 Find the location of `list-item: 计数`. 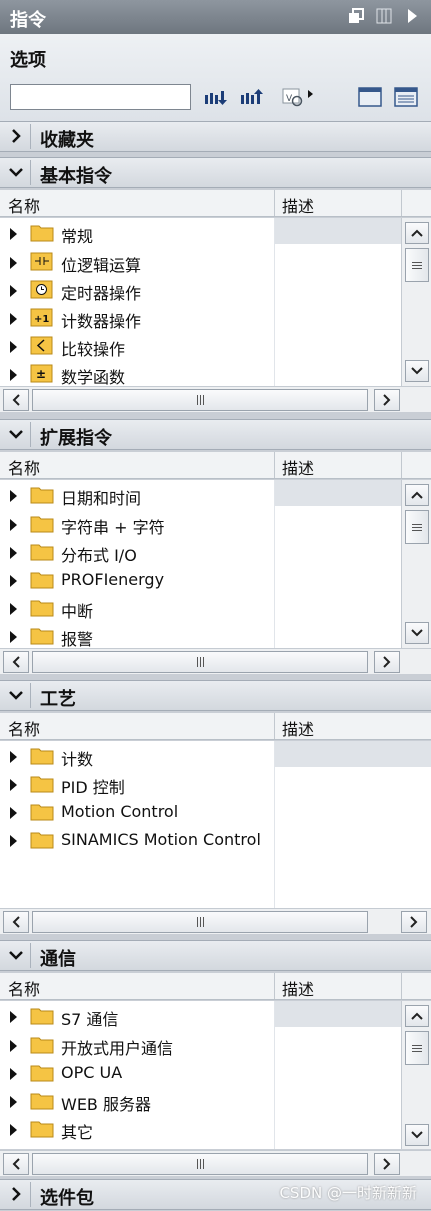

list-item: 计数 is located at coordinates (137, 756).